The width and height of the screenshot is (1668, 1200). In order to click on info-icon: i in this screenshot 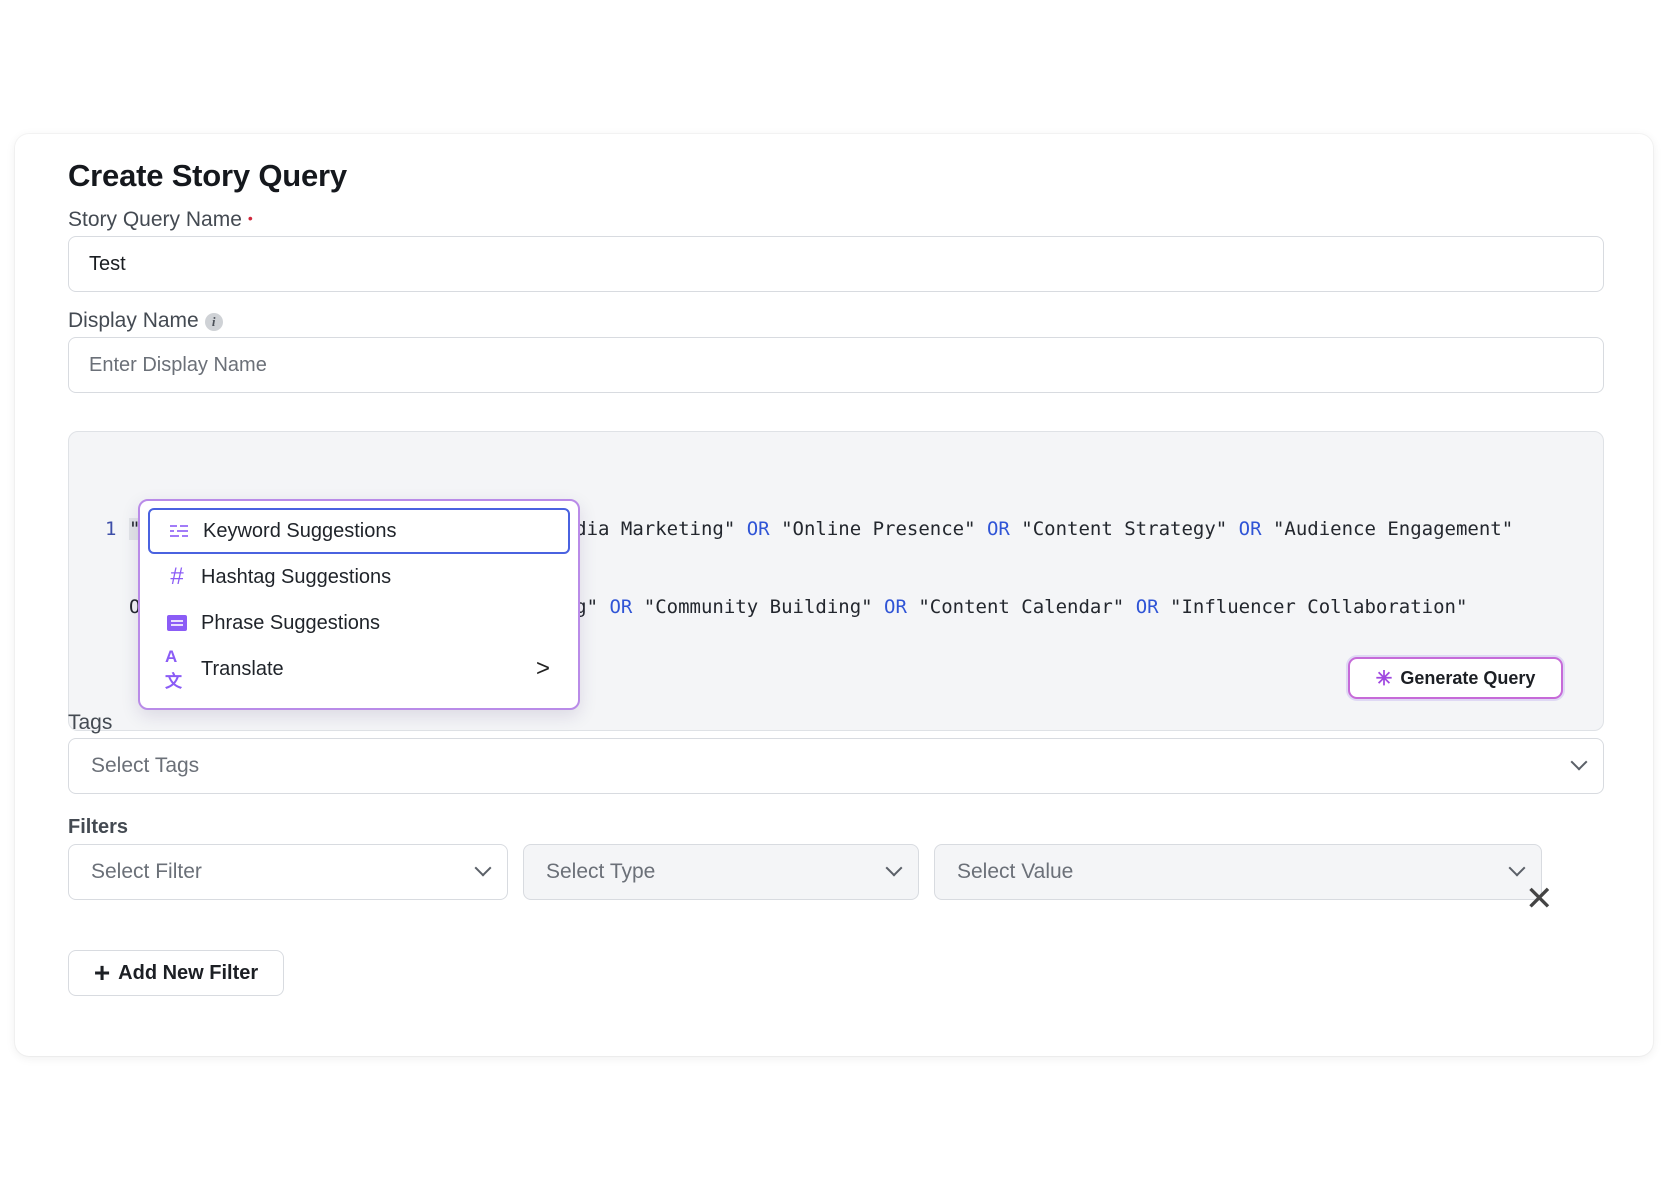, I will do `click(213, 322)`.